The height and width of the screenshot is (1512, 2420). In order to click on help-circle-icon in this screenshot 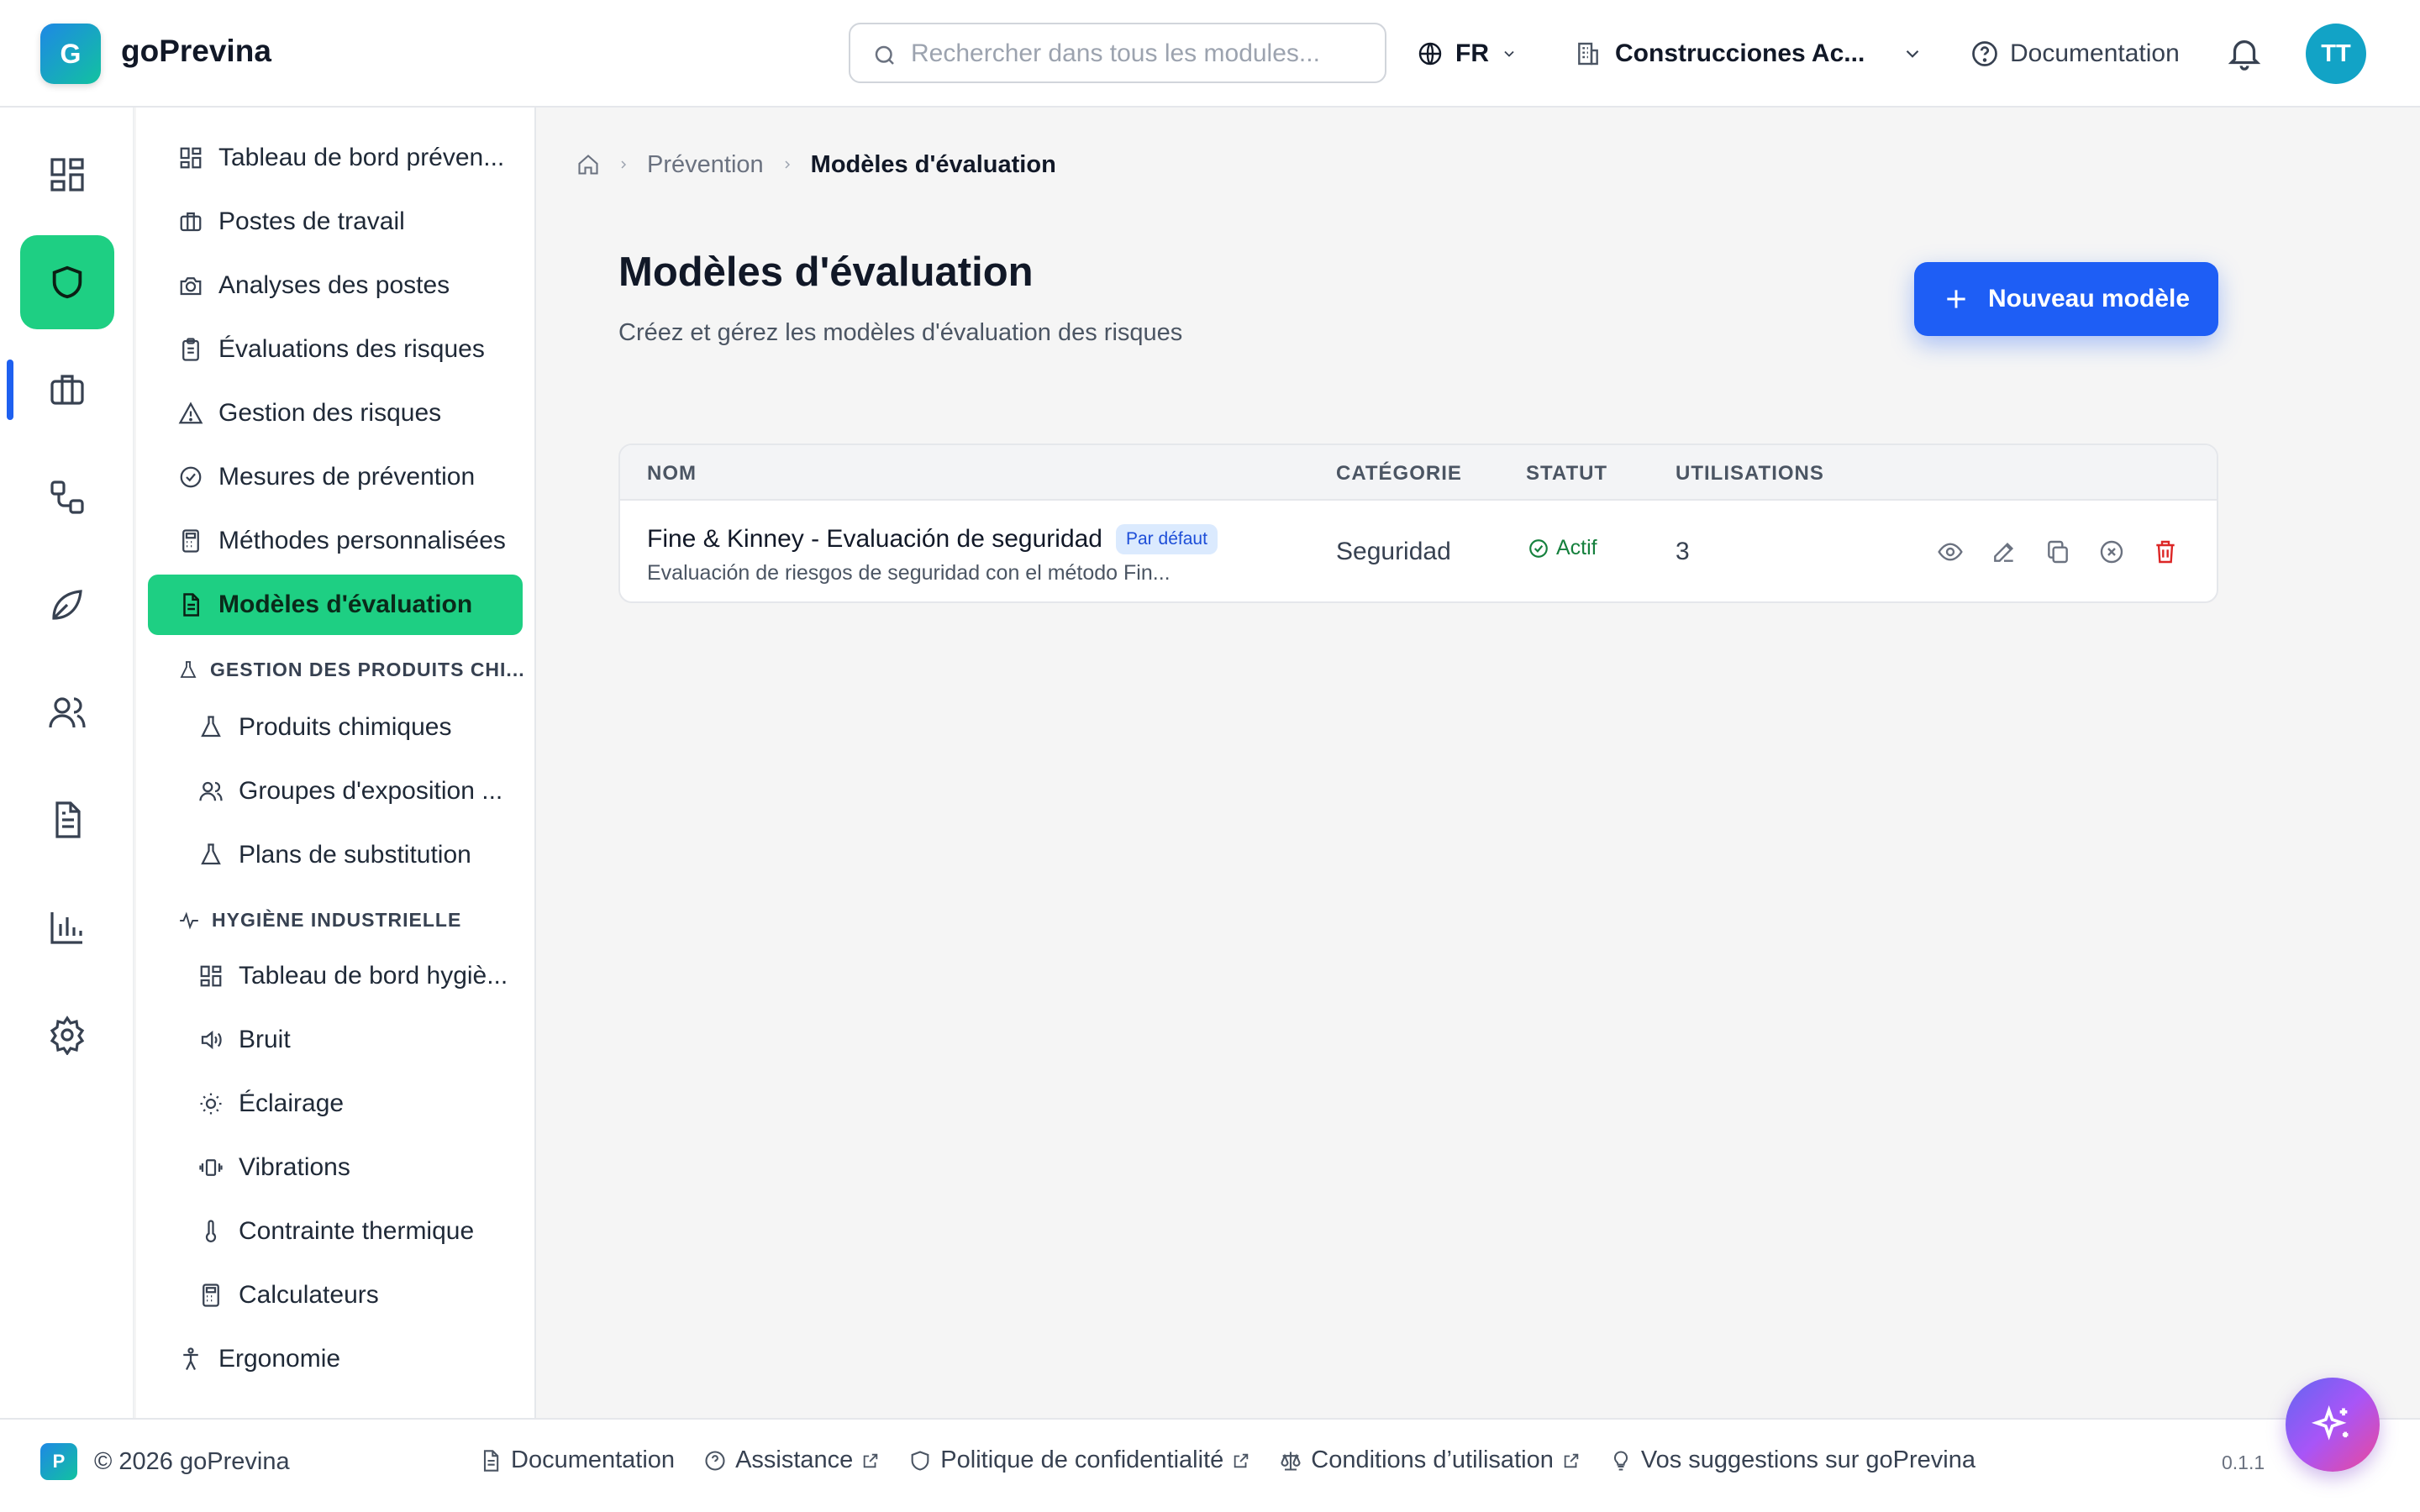, I will do `click(715, 1461)`.